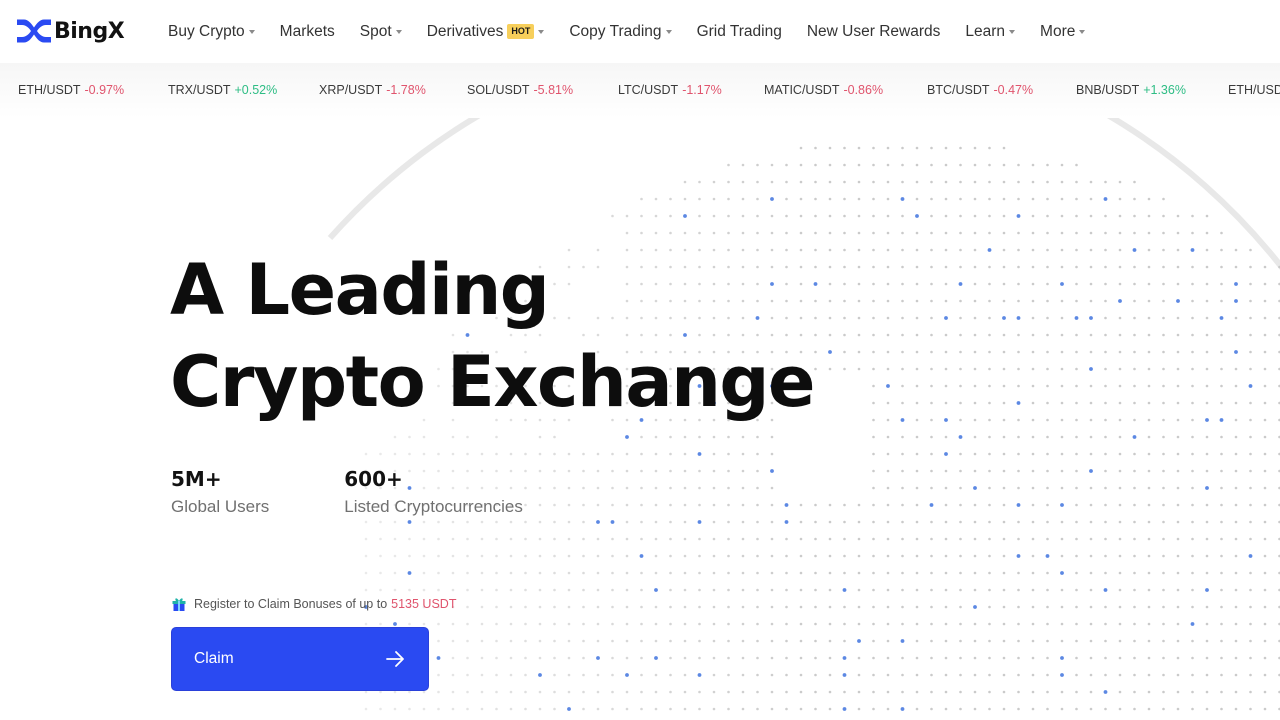  I want to click on bingx-logo: BingX, so click(70, 31).